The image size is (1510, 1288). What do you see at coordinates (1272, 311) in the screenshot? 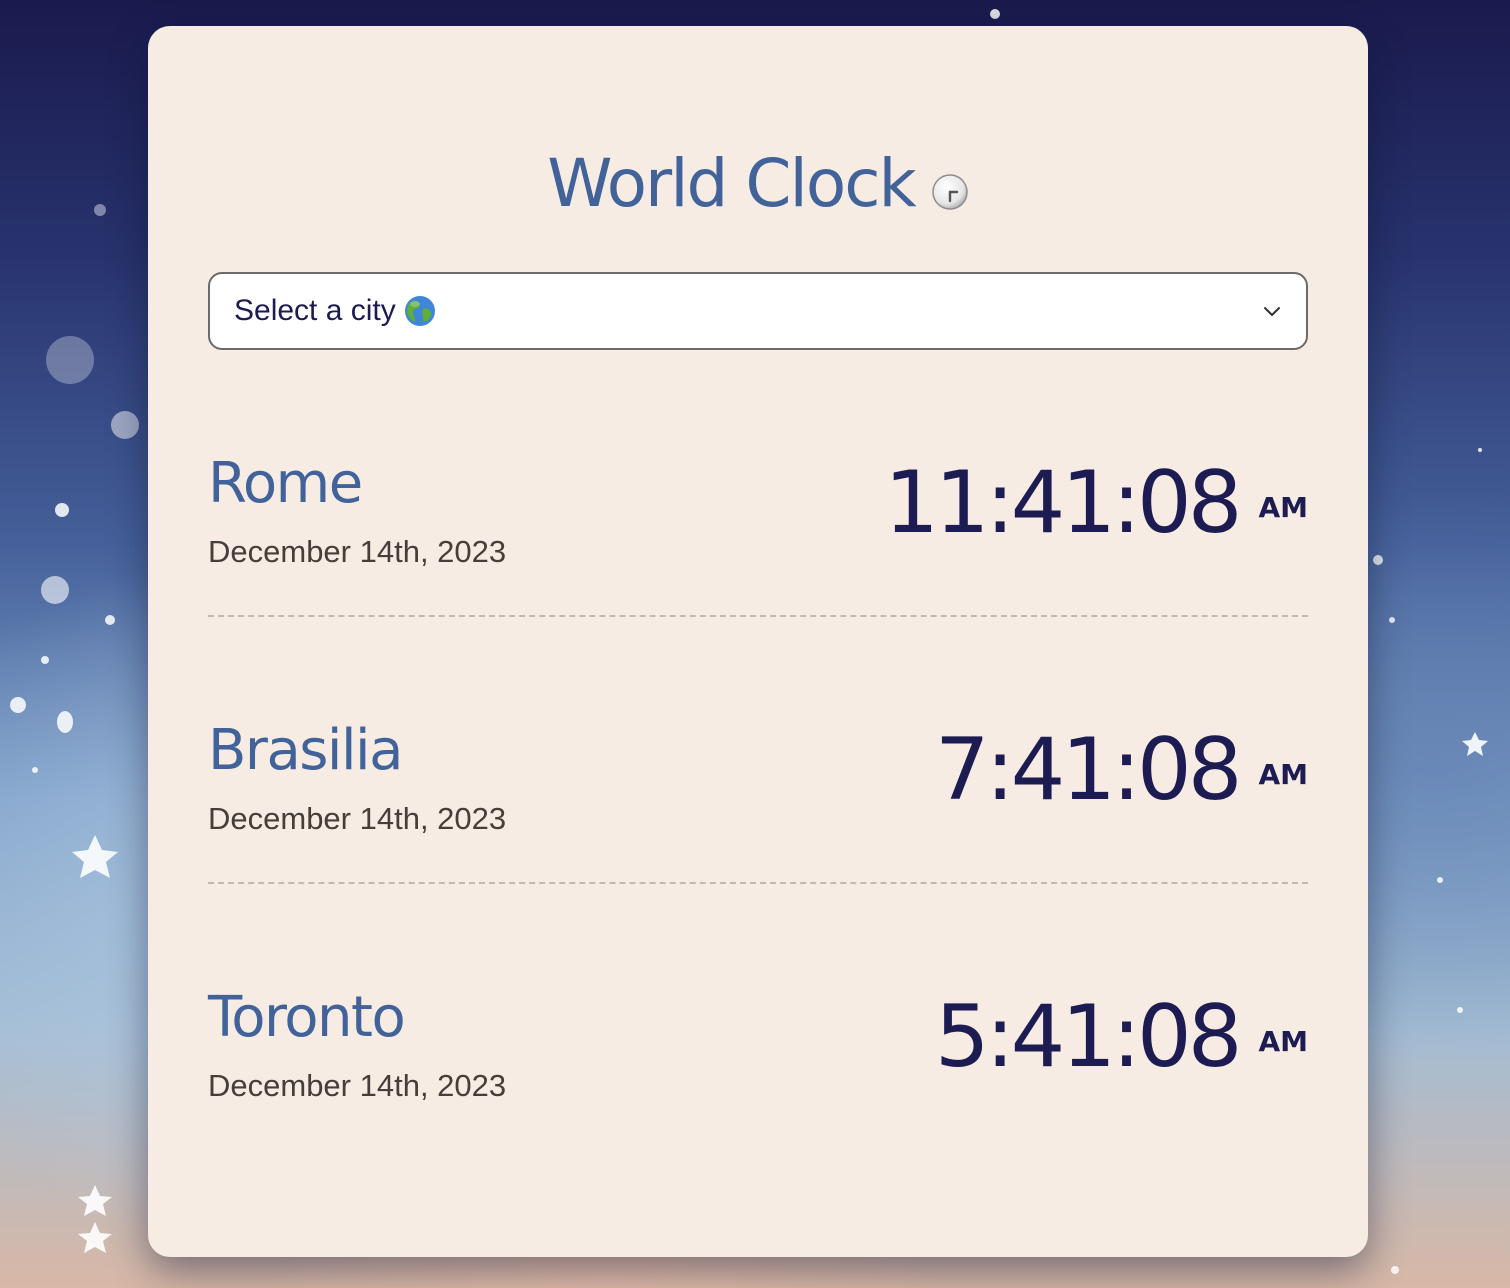
I see `chevron-down-icon` at bounding box center [1272, 311].